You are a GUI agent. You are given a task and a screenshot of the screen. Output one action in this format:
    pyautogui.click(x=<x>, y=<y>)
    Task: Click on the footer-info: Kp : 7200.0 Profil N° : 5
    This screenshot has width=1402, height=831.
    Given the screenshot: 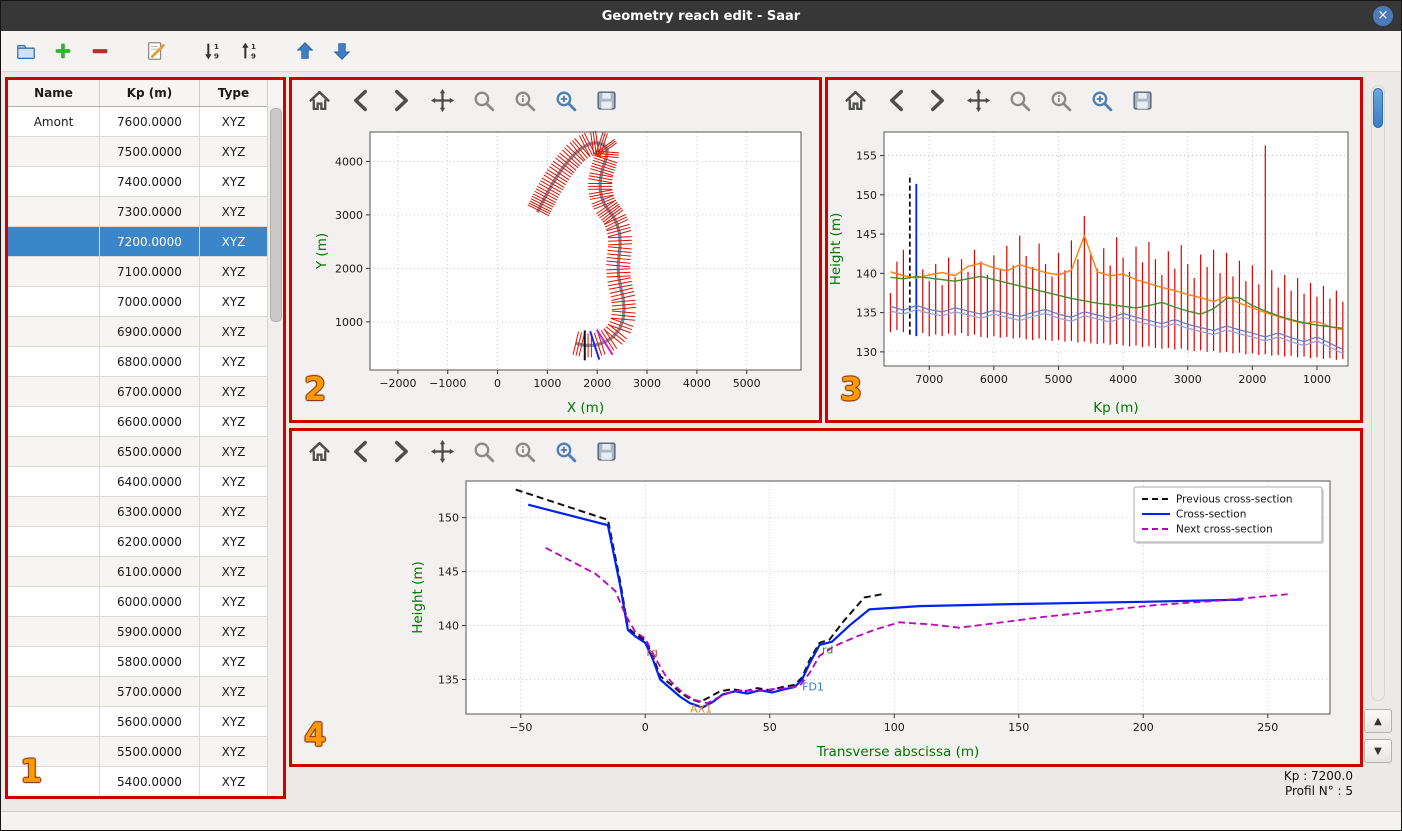 What is the action you would take?
    pyautogui.click(x=1318, y=784)
    